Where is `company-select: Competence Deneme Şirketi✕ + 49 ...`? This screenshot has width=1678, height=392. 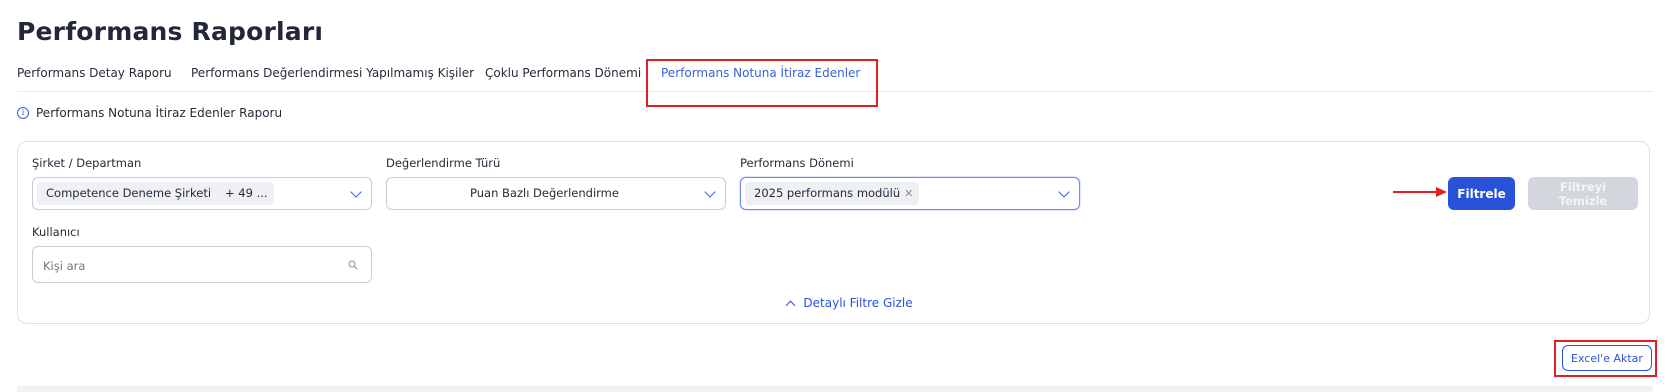
company-select: Competence Deneme Şirketi✕ + 49 ... is located at coordinates (202, 193).